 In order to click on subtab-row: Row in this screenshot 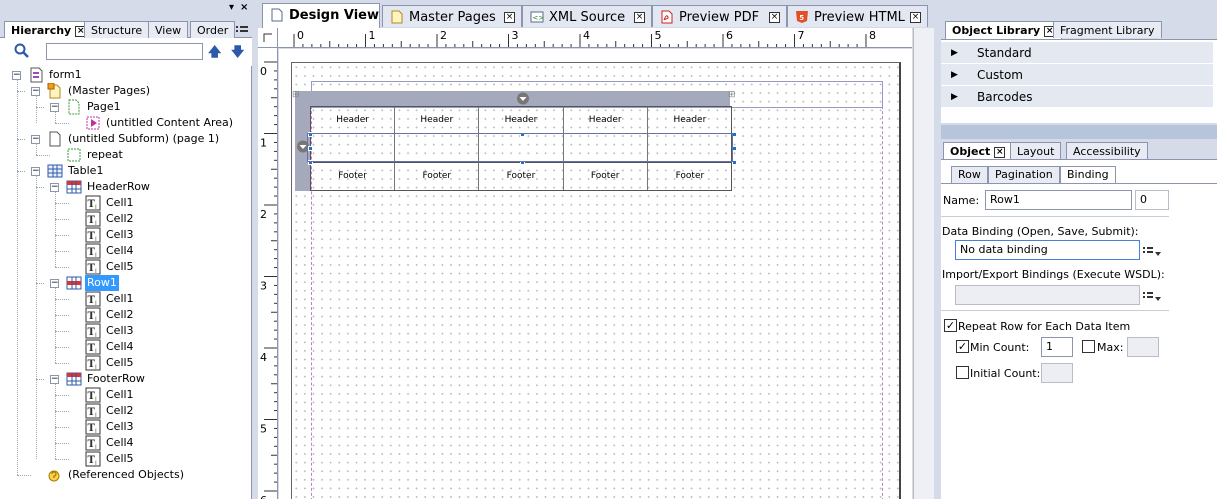, I will do `click(969, 174)`.